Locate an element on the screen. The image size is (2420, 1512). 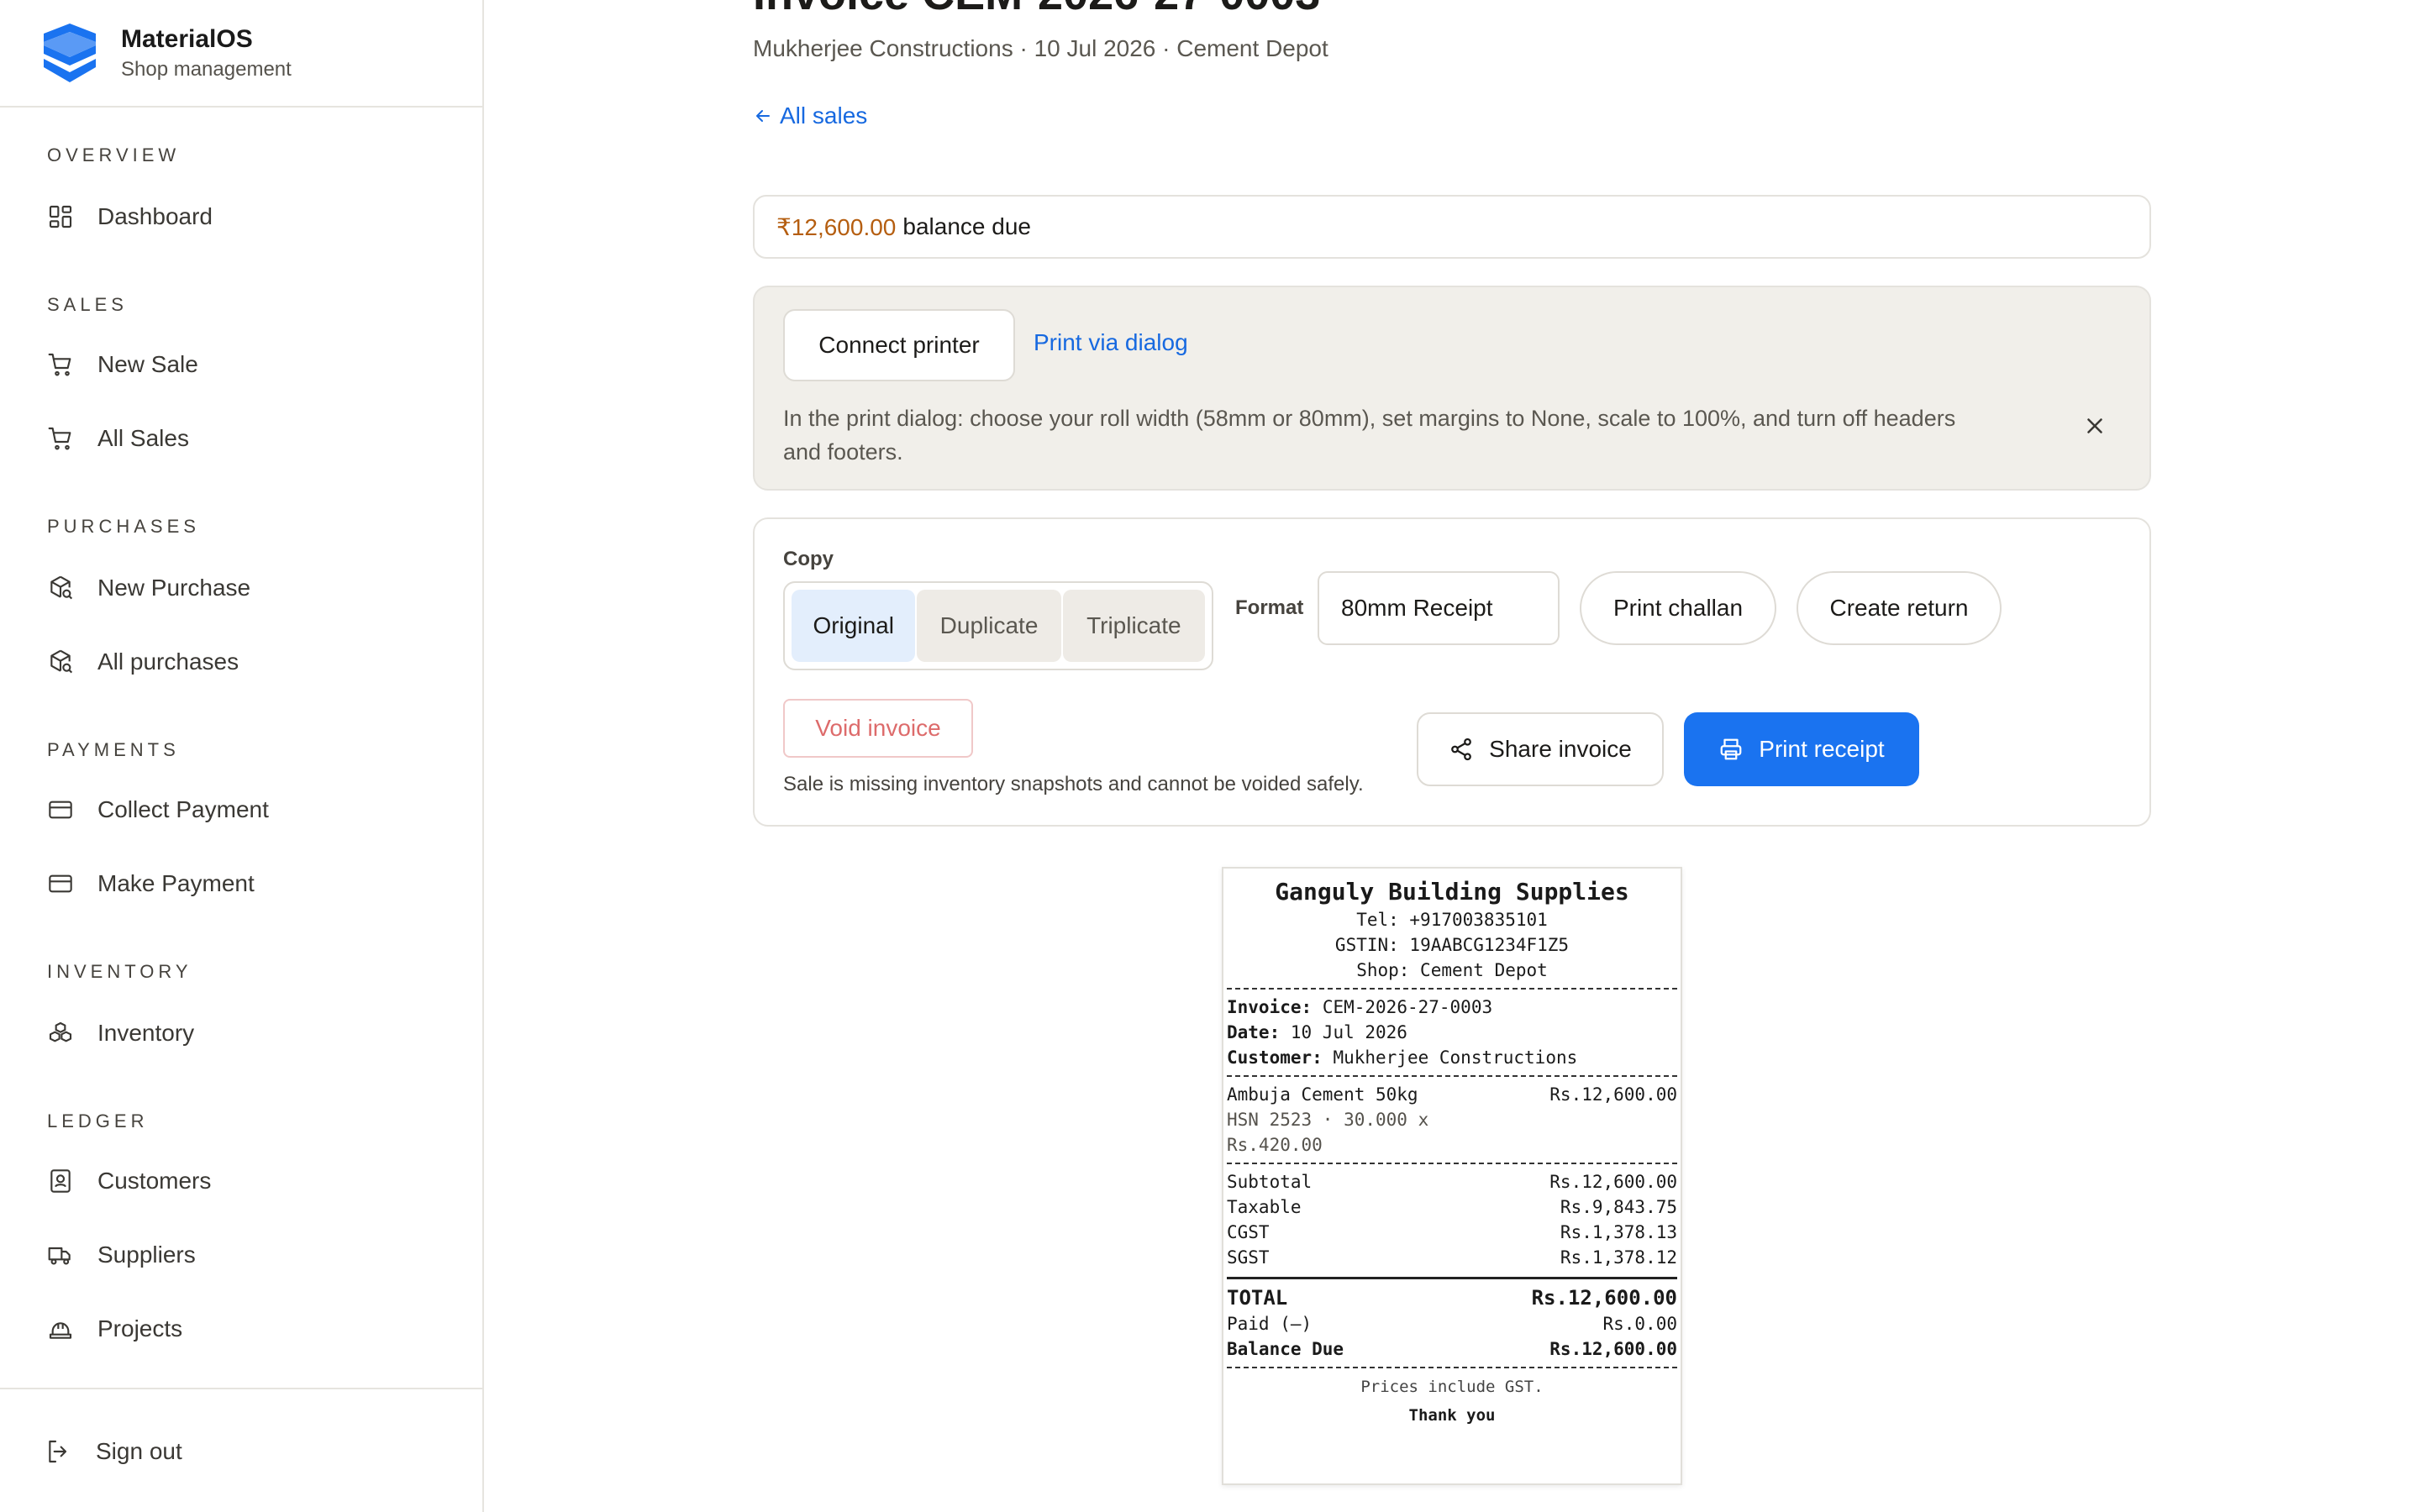
sidebar-item-label: All purchases is located at coordinates (168, 661).